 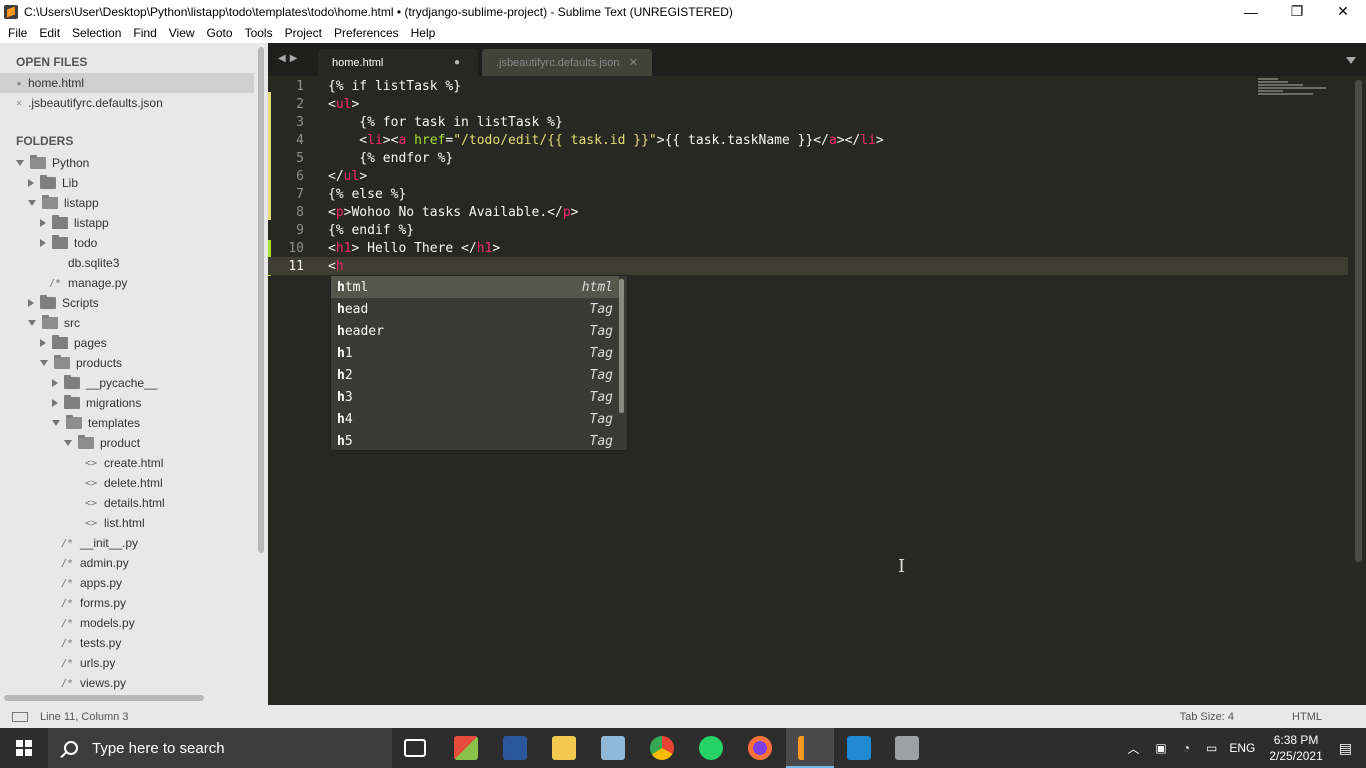 What do you see at coordinates (127, 503) in the screenshot?
I see `sidebar-tree-item: <> details.html` at bounding box center [127, 503].